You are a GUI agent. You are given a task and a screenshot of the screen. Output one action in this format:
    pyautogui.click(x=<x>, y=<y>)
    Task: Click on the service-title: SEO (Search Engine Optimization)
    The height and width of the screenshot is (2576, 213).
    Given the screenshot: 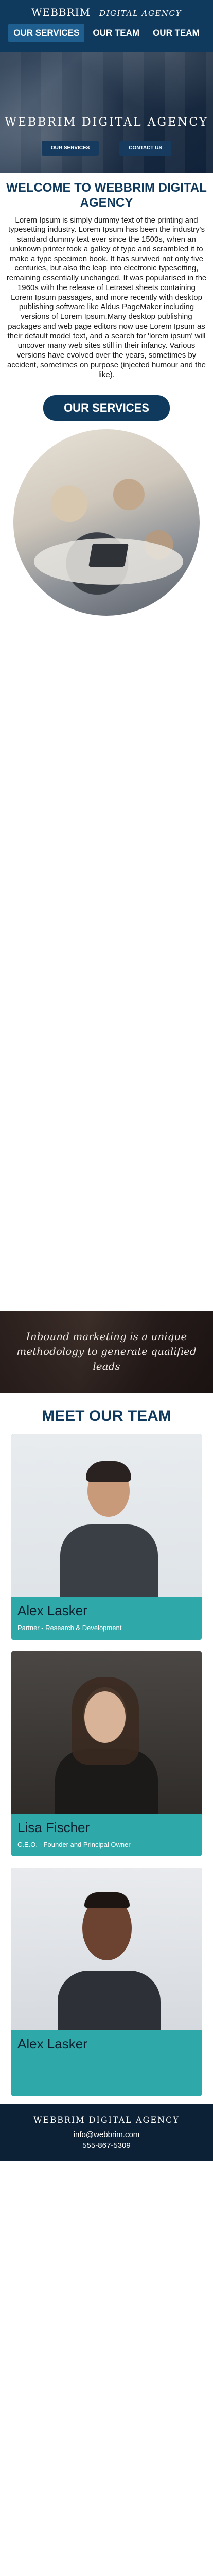 What is the action you would take?
    pyautogui.click(x=106, y=684)
    